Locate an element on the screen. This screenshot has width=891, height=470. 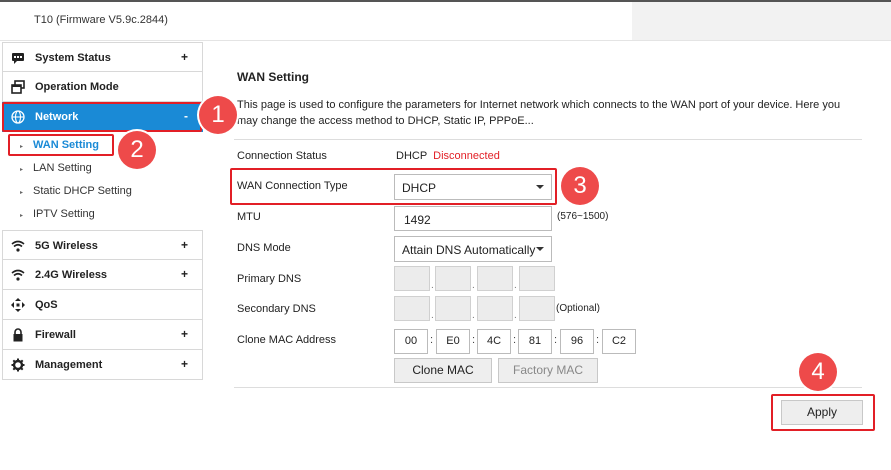
gear-icon is located at coordinates (18, 365).